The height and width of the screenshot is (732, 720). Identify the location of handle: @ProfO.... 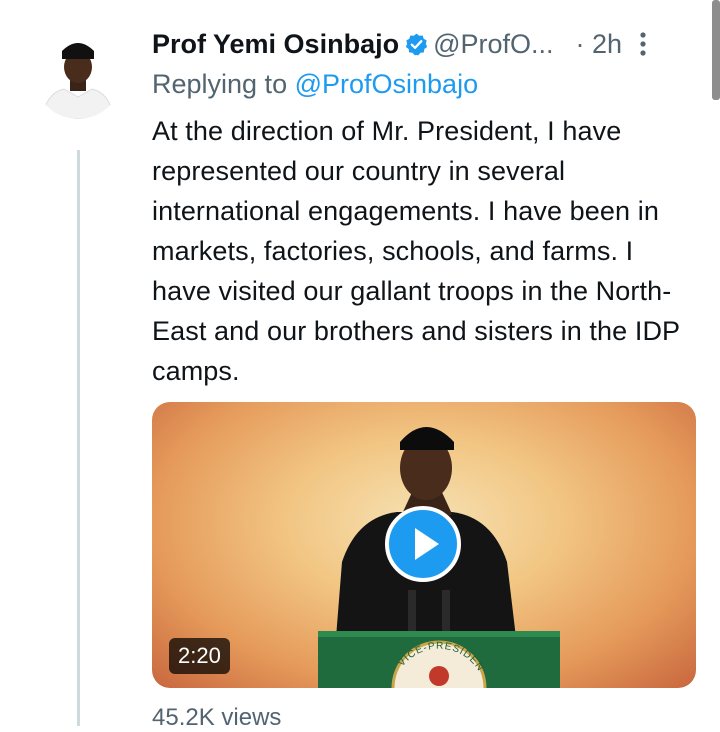
(493, 44).